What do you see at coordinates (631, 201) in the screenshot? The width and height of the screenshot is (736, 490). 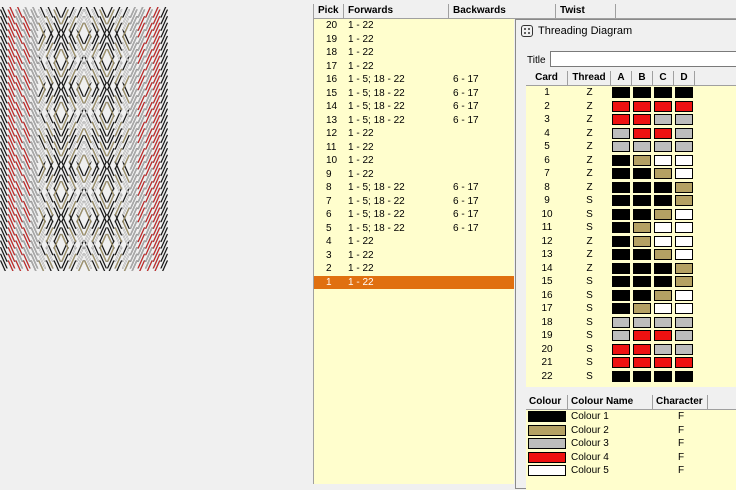 I see `card-row: 9S` at bounding box center [631, 201].